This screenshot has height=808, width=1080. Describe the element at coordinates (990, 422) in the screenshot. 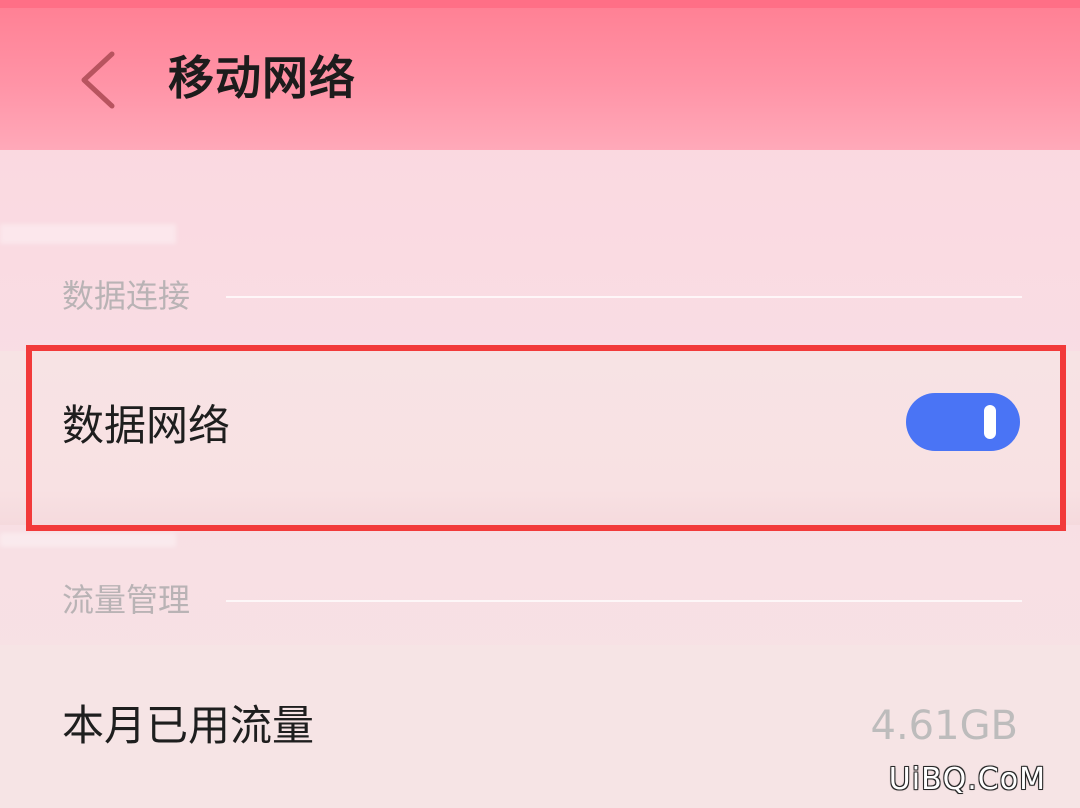

I see `toggle-knob` at that location.